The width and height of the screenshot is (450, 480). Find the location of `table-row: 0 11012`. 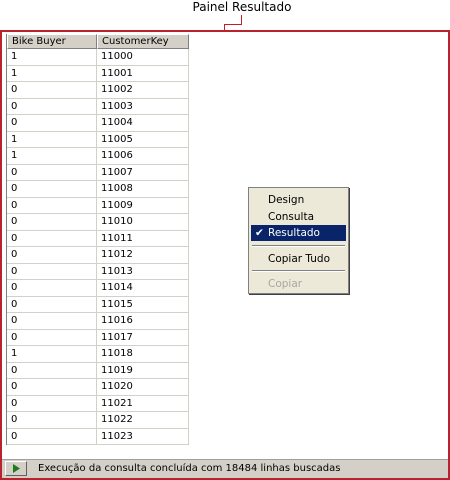

table-row: 0 11012 is located at coordinates (98, 255).